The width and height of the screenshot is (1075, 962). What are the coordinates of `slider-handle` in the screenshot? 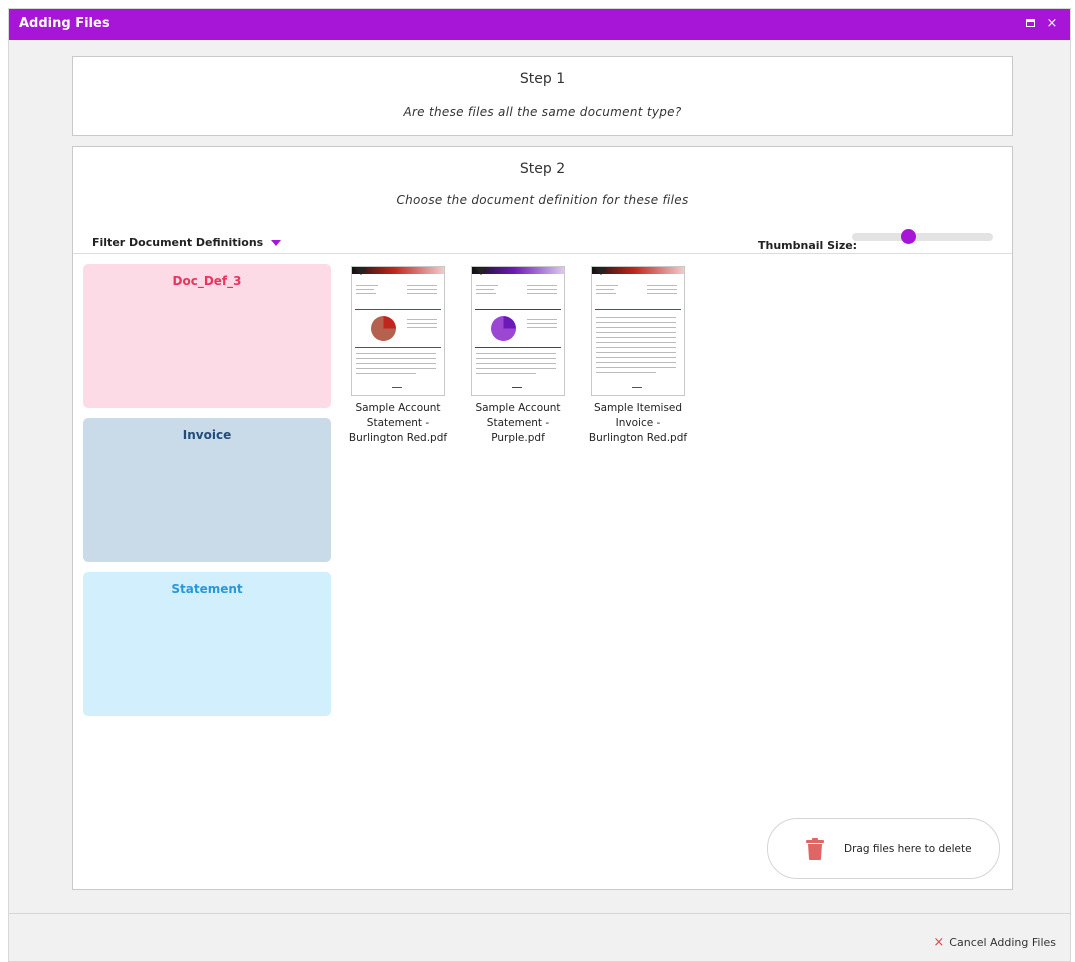 It's located at (909, 236).